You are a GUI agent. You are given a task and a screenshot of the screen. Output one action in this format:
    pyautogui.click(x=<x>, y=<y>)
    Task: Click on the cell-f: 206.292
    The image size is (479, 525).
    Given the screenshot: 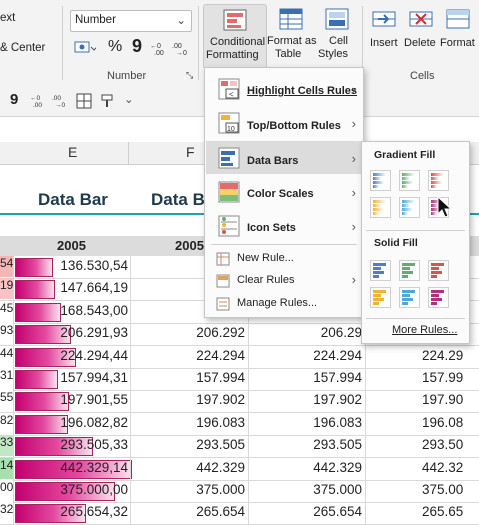 What is the action you would take?
    pyautogui.click(x=220, y=332)
    